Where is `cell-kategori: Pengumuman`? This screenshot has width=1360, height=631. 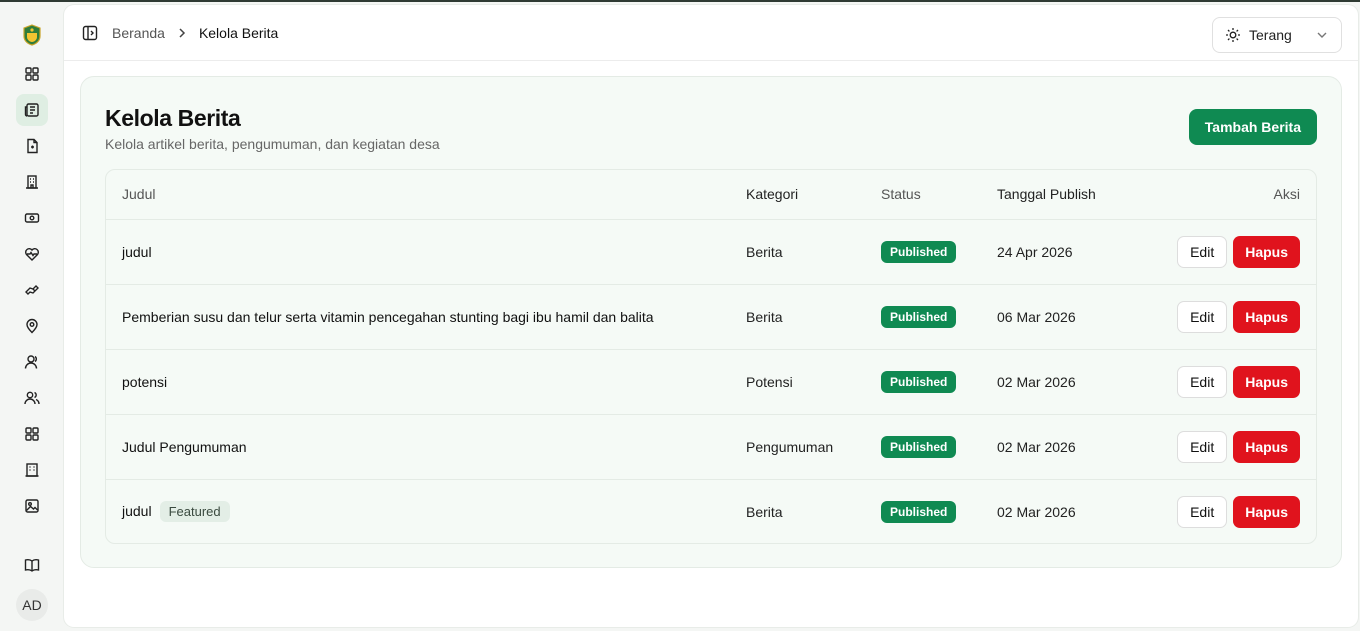
cell-kategori: Pengumuman is located at coordinates (813, 447).